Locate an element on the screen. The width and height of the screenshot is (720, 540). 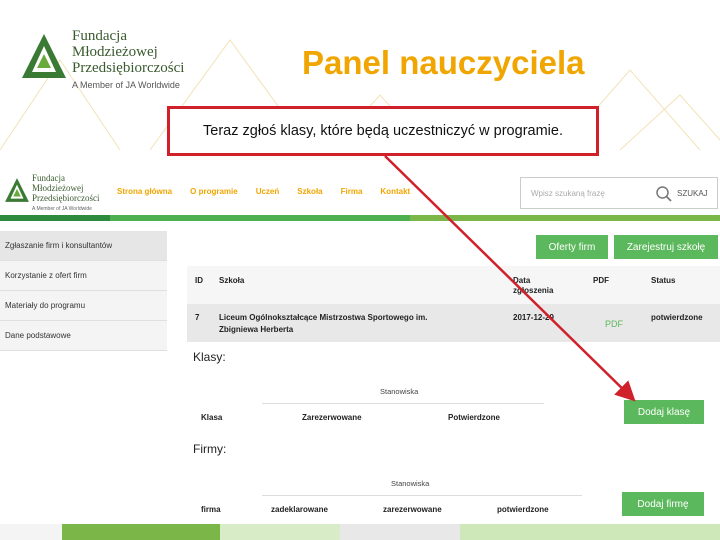
firmy-label: Firmy: is located at coordinates (210, 449).